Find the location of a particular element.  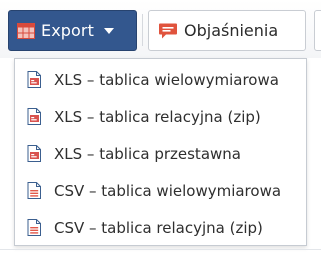

menu-item-label: CSV – tablica relacyjna (zip) is located at coordinates (158, 227).